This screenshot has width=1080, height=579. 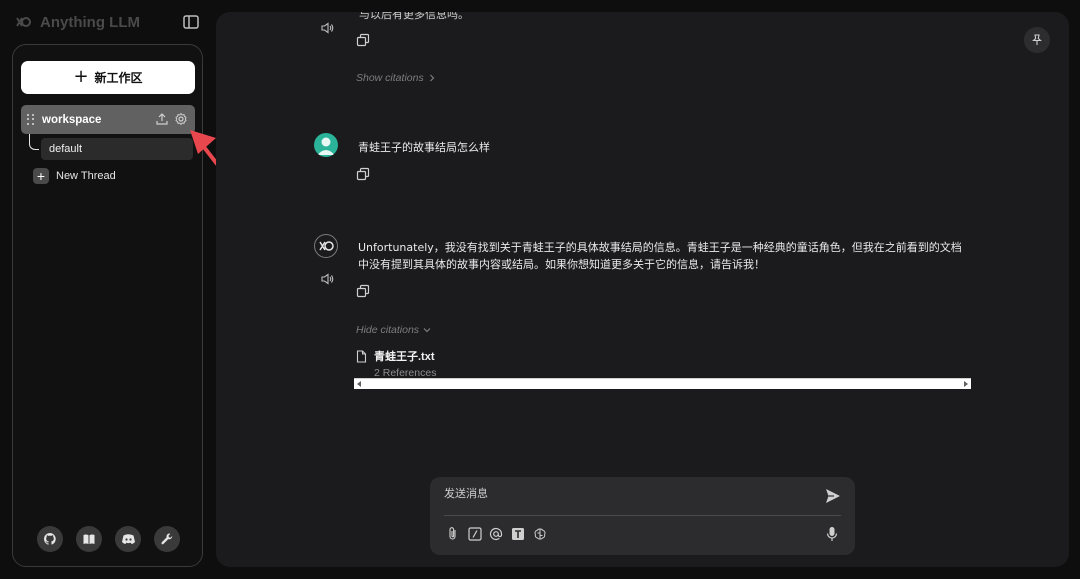 I want to click on citation-item: 青蛙王子.txt 2 References, so click(x=396, y=363).